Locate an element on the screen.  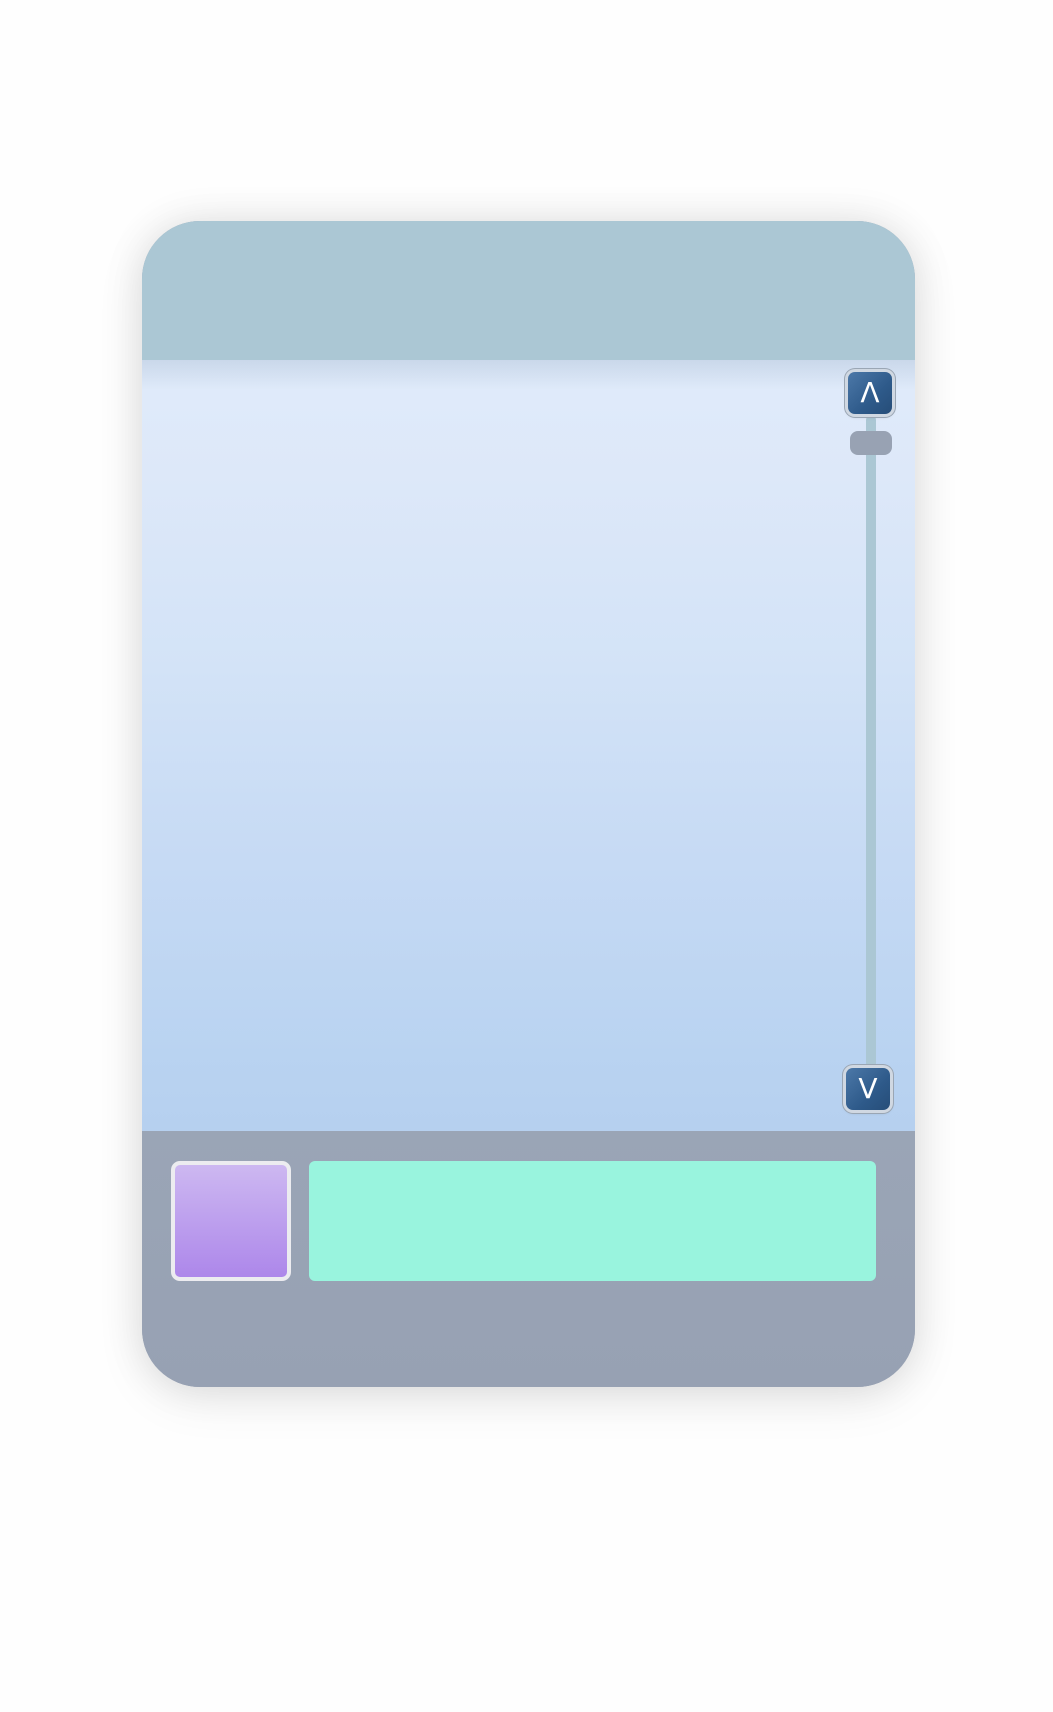
panel-header is located at coordinates (528, 290).